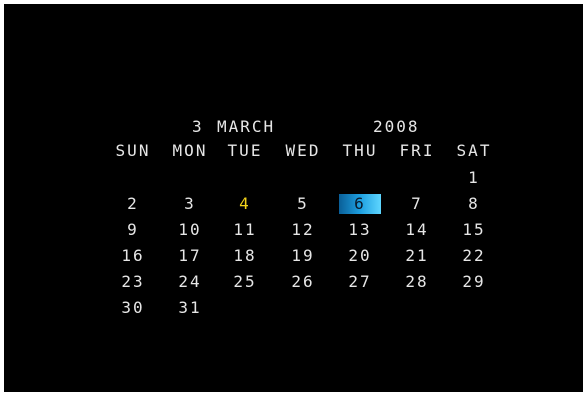  I want to click on day-cell-4: 4, so click(245, 204).